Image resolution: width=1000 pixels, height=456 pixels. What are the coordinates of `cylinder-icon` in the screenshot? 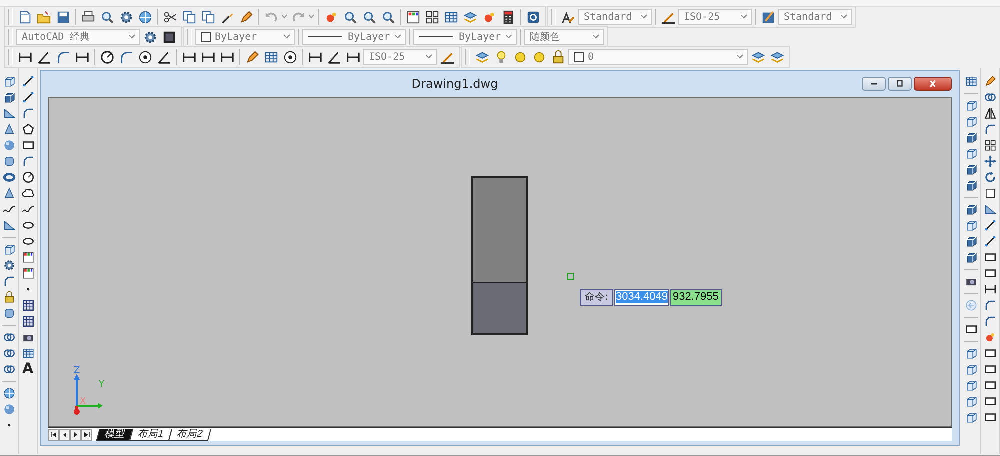 It's located at (9, 313).